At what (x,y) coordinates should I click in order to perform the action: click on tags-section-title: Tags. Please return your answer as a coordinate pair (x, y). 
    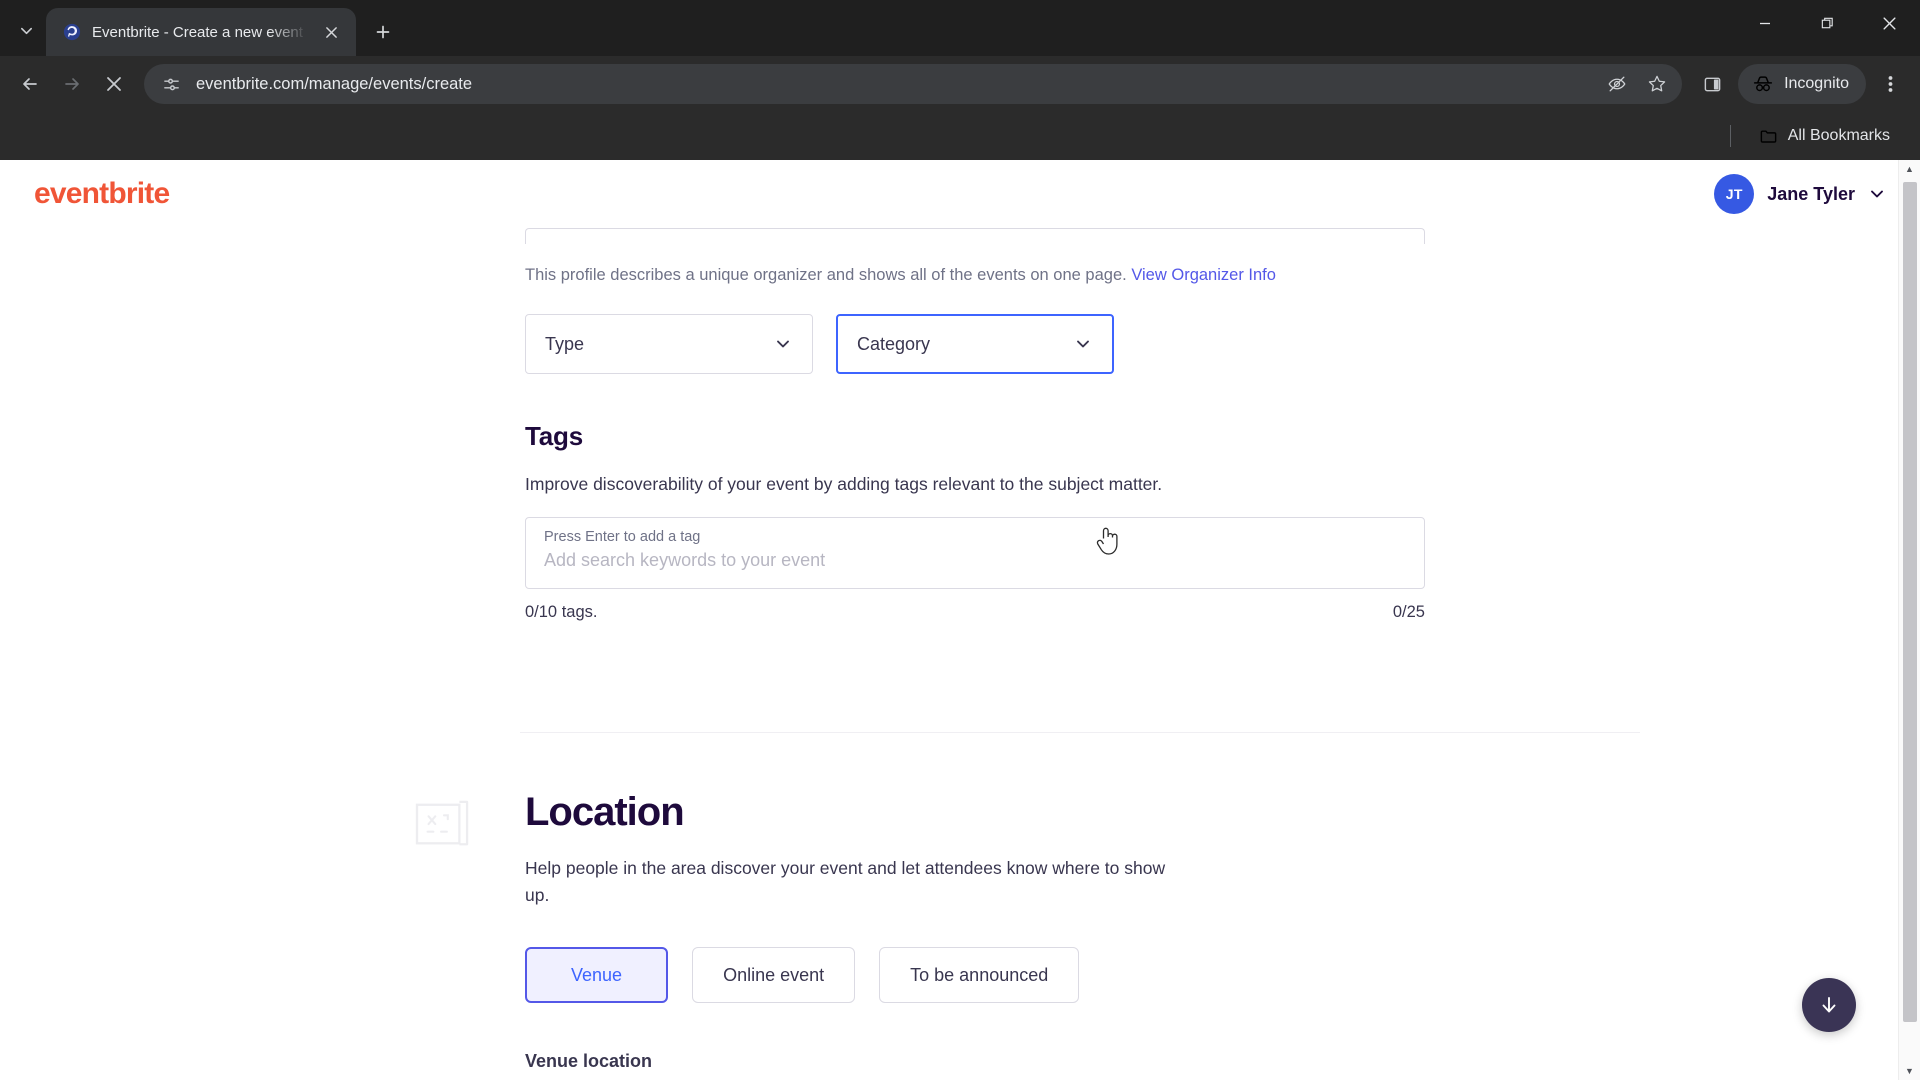
    Looking at the image, I should click on (554, 436).